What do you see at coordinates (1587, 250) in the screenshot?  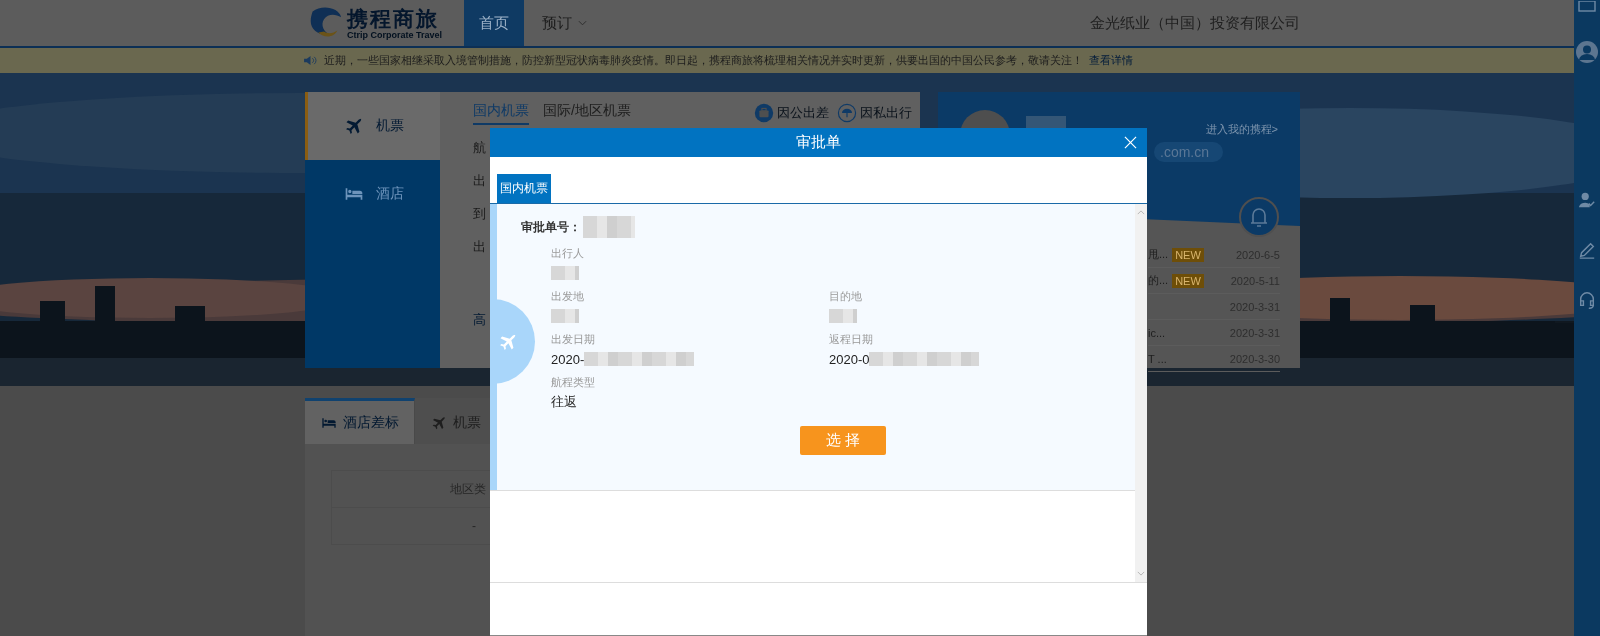 I see `pencil-icon` at bounding box center [1587, 250].